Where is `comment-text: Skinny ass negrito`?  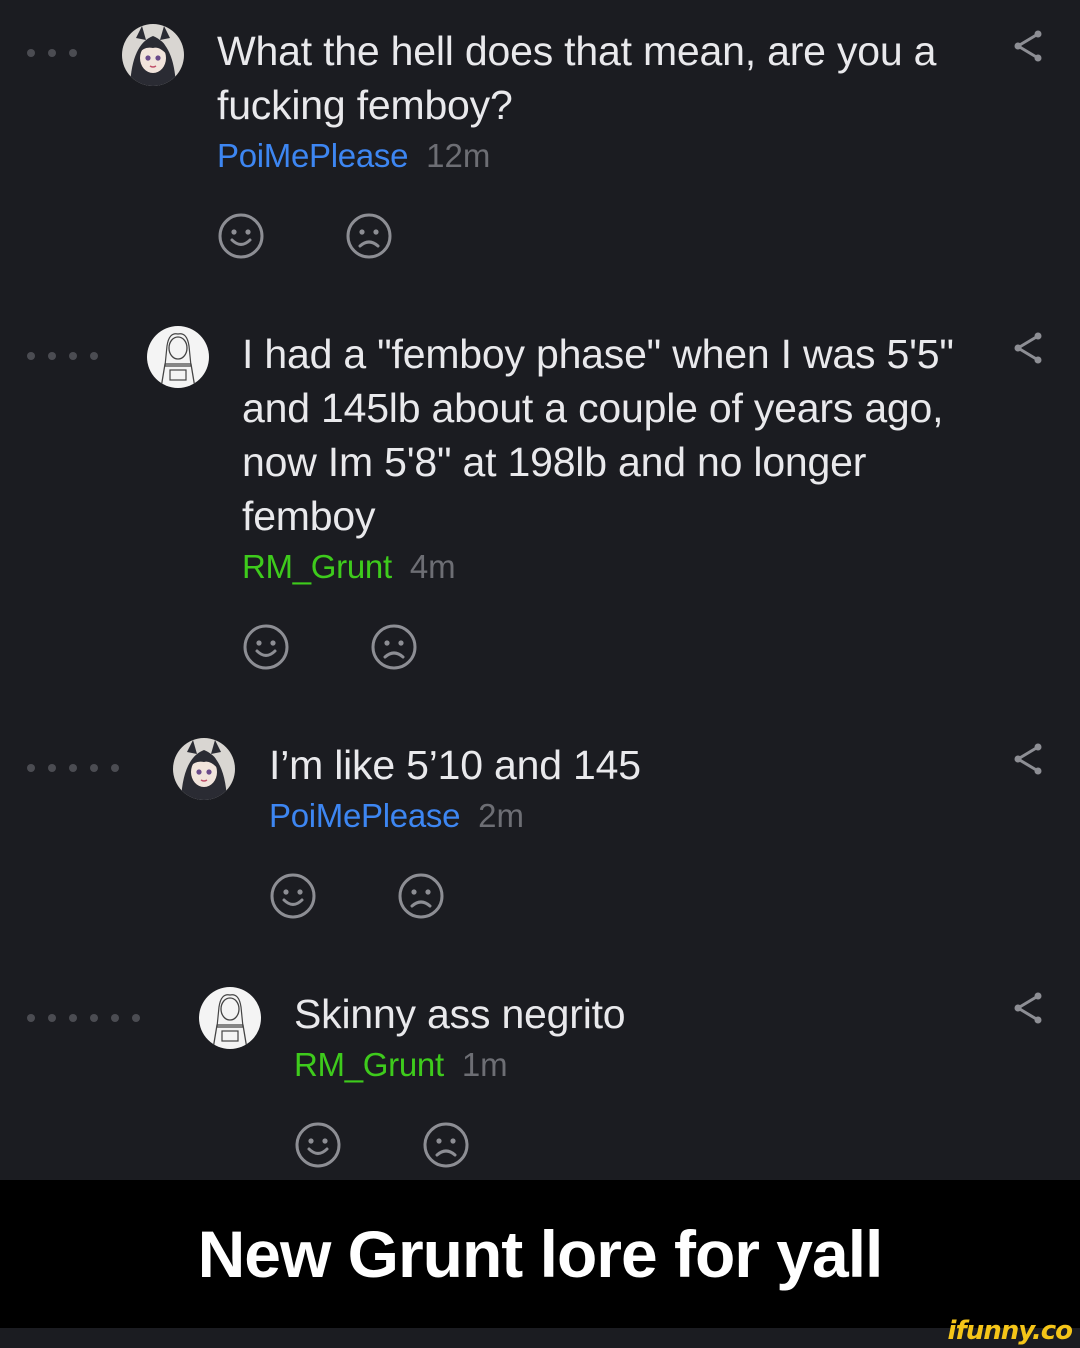
comment-text: Skinny ass negrito is located at coordinates (460, 1014).